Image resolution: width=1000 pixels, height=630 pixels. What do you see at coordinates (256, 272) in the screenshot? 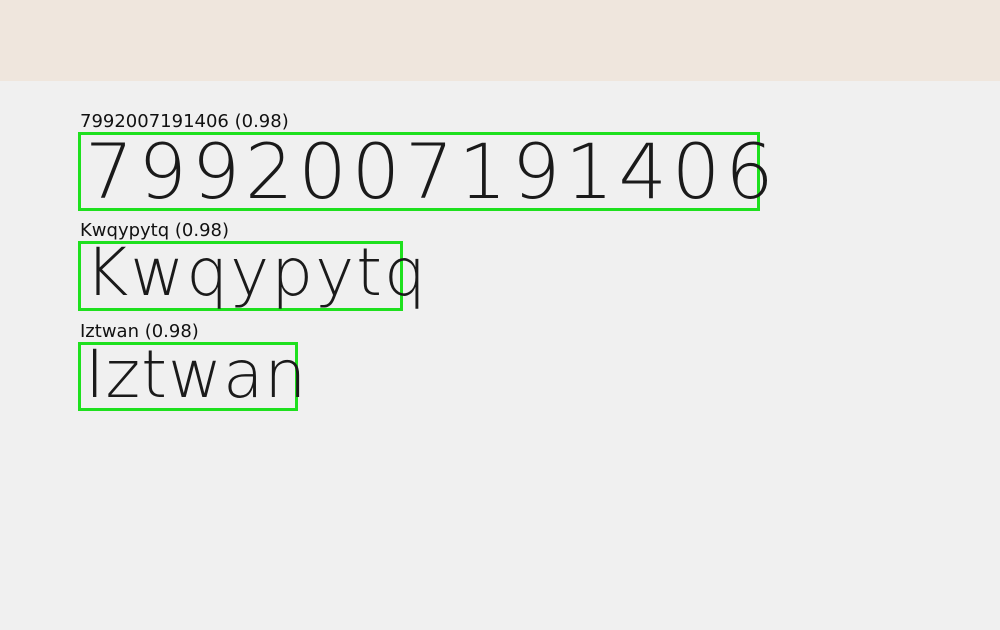
I see `detected-text: Kwqypytq` at bounding box center [256, 272].